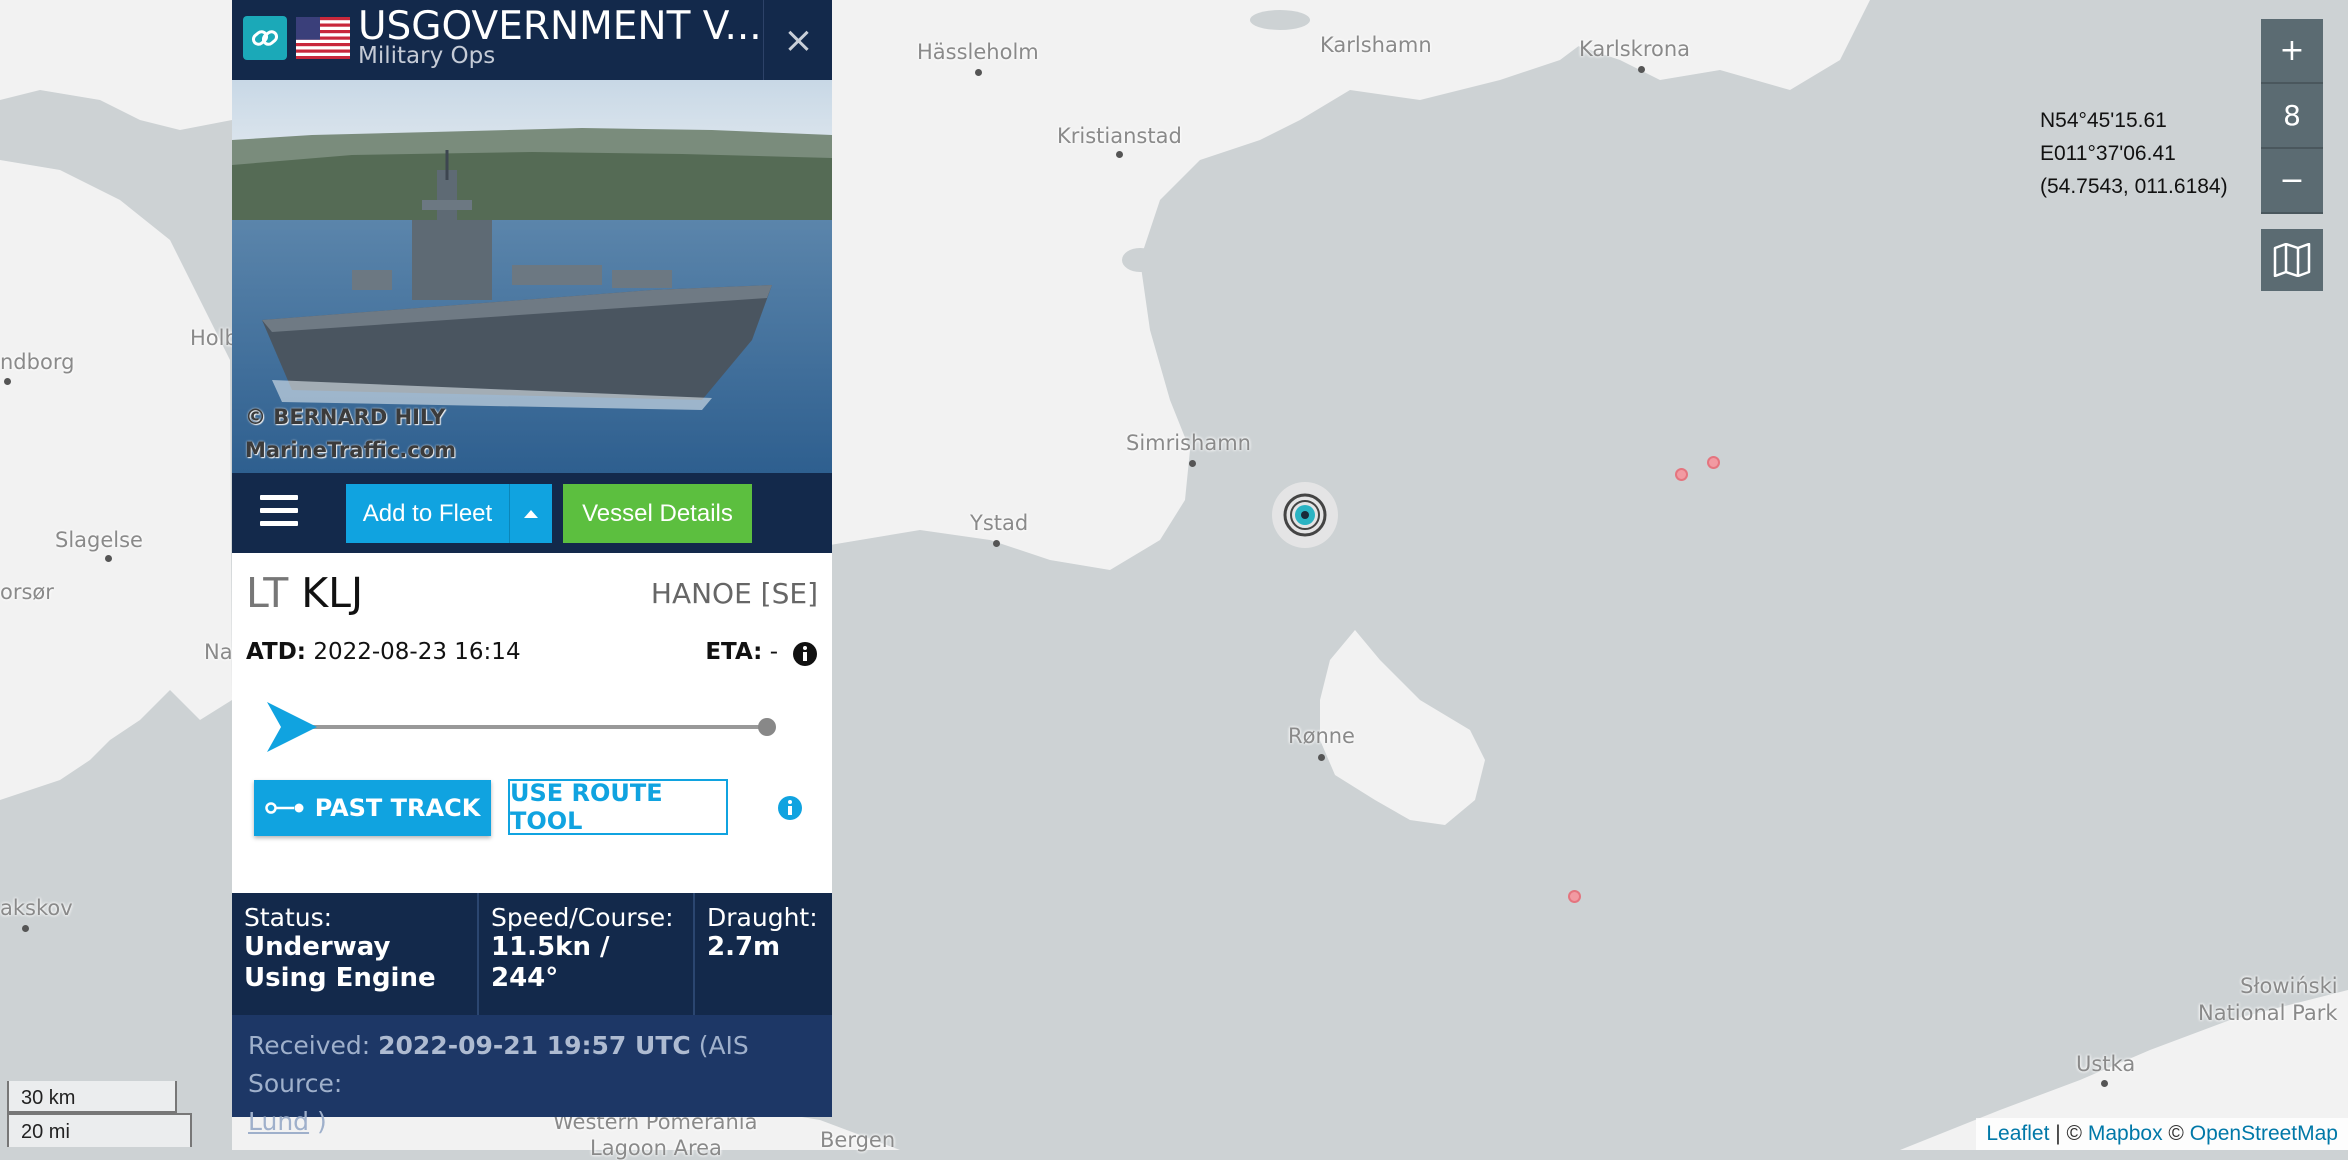 The height and width of the screenshot is (1160, 2348). What do you see at coordinates (427, 513) in the screenshot?
I see `add-to-fleet-button: Add to Fleet` at bounding box center [427, 513].